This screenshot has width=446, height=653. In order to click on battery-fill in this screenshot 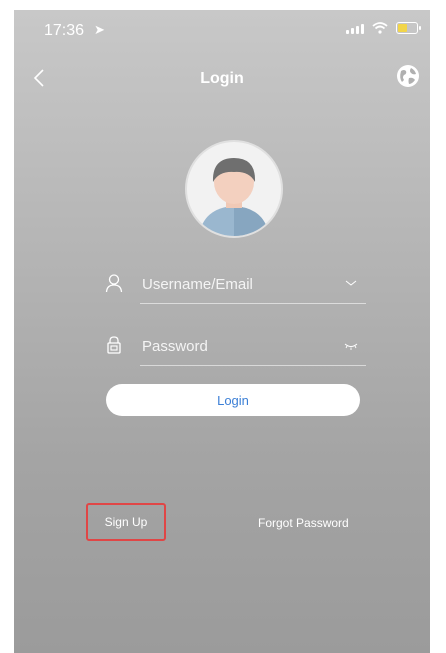, I will do `click(402, 28)`.